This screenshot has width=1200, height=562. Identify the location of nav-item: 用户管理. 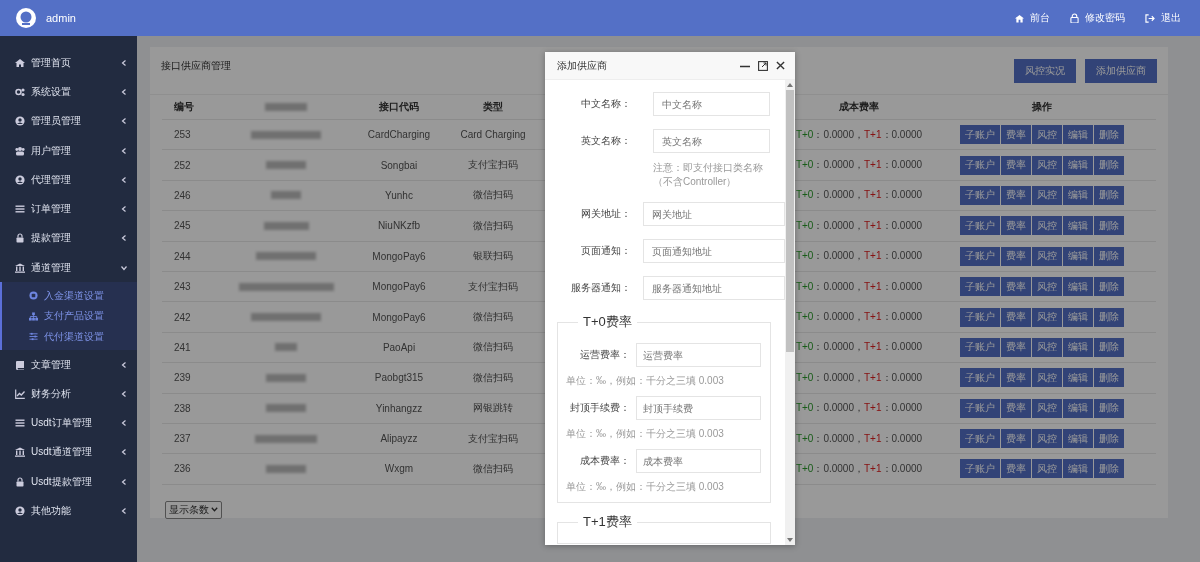
(68, 150).